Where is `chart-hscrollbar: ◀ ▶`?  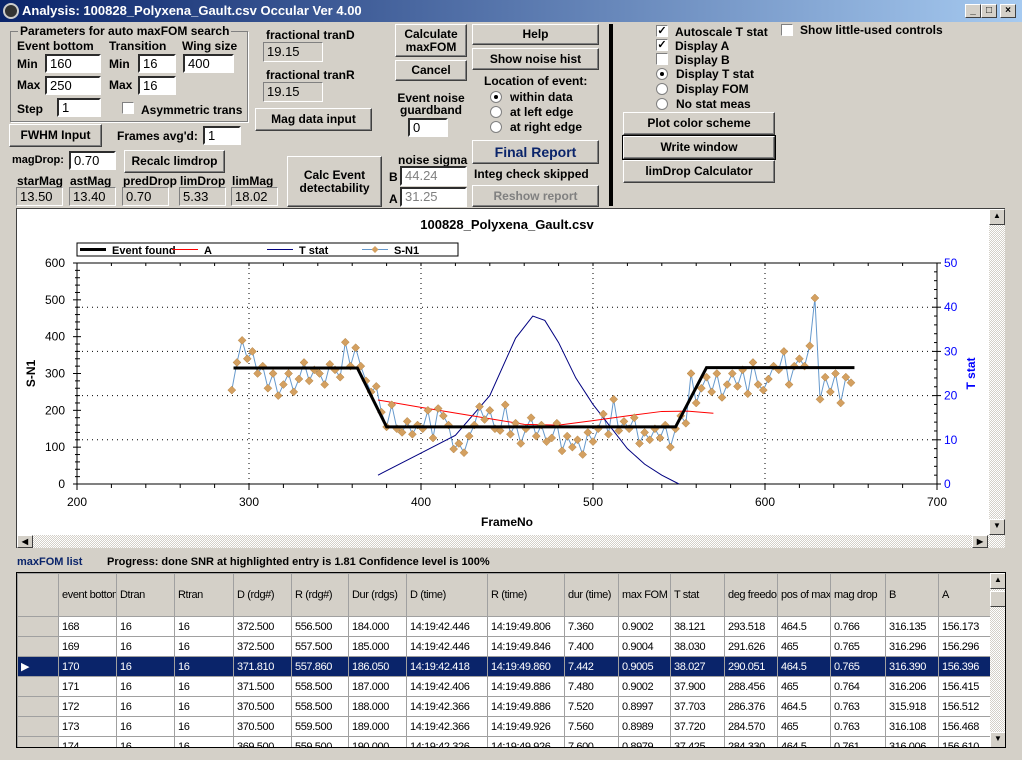
chart-hscrollbar: ◀ ▶ is located at coordinates (511, 541).